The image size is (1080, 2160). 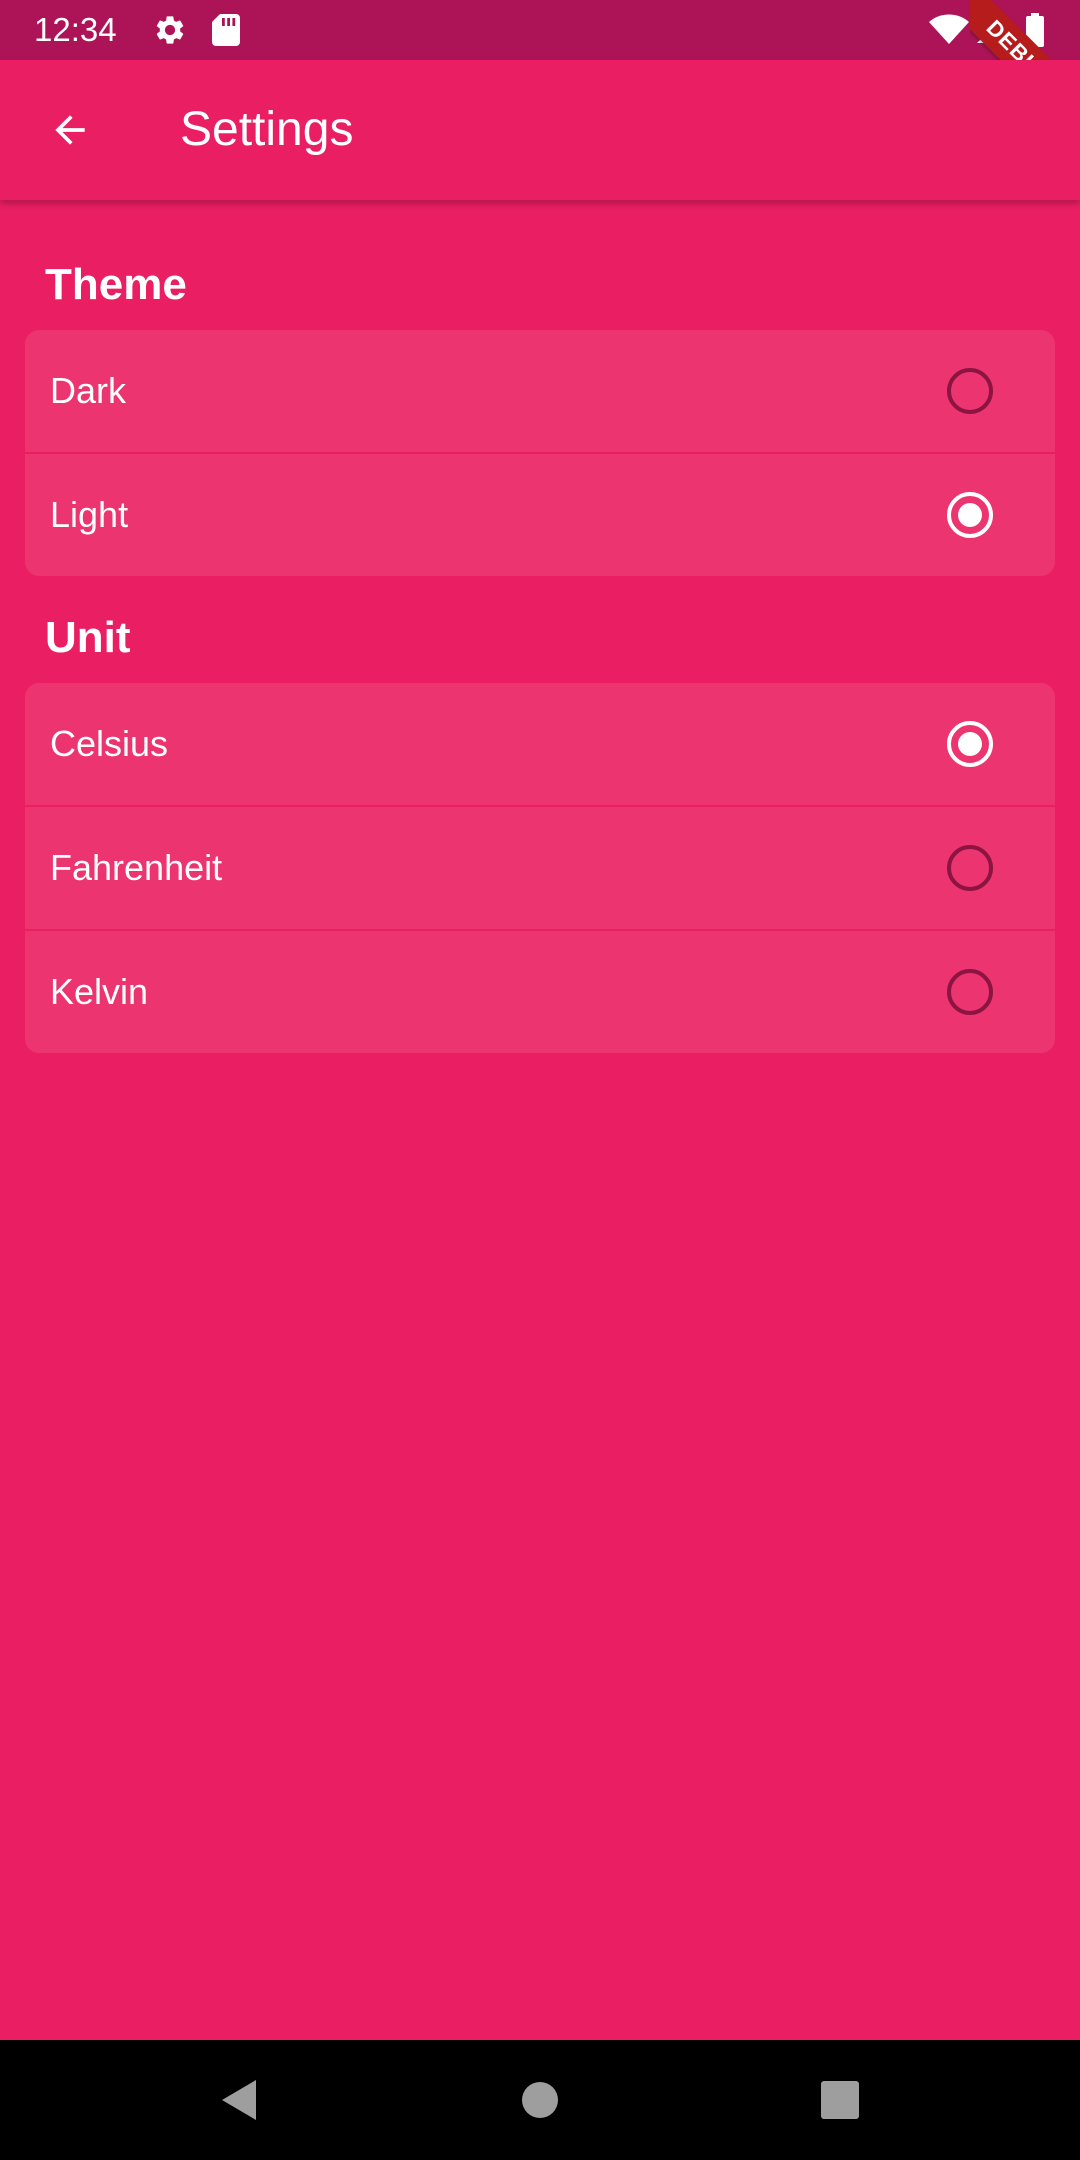 What do you see at coordinates (88, 637) in the screenshot?
I see `section-title-unit: Unit` at bounding box center [88, 637].